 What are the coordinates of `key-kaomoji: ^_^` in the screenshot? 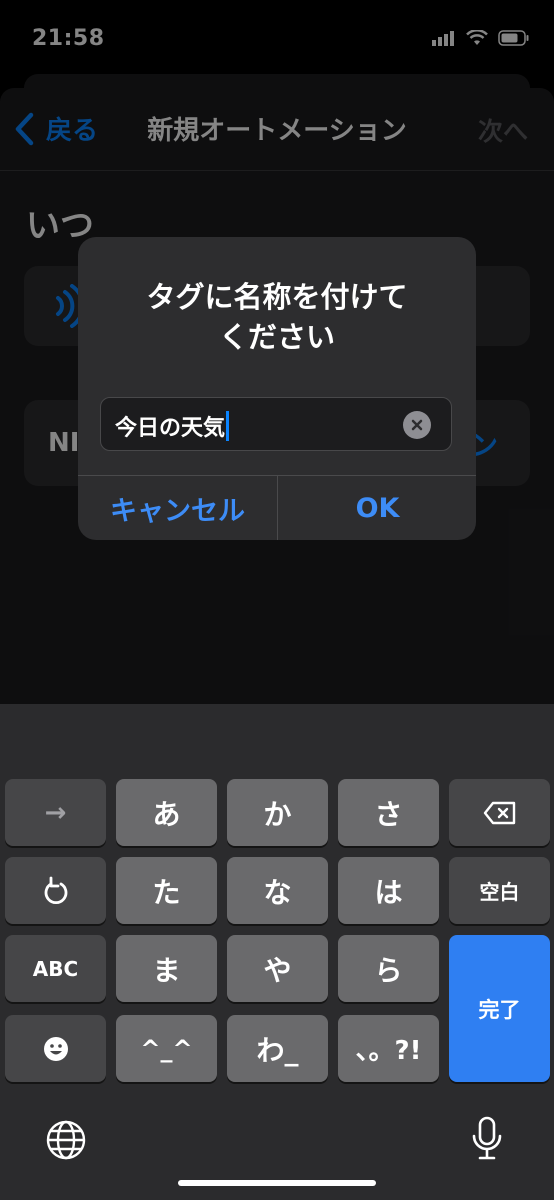 It's located at (166, 1048).